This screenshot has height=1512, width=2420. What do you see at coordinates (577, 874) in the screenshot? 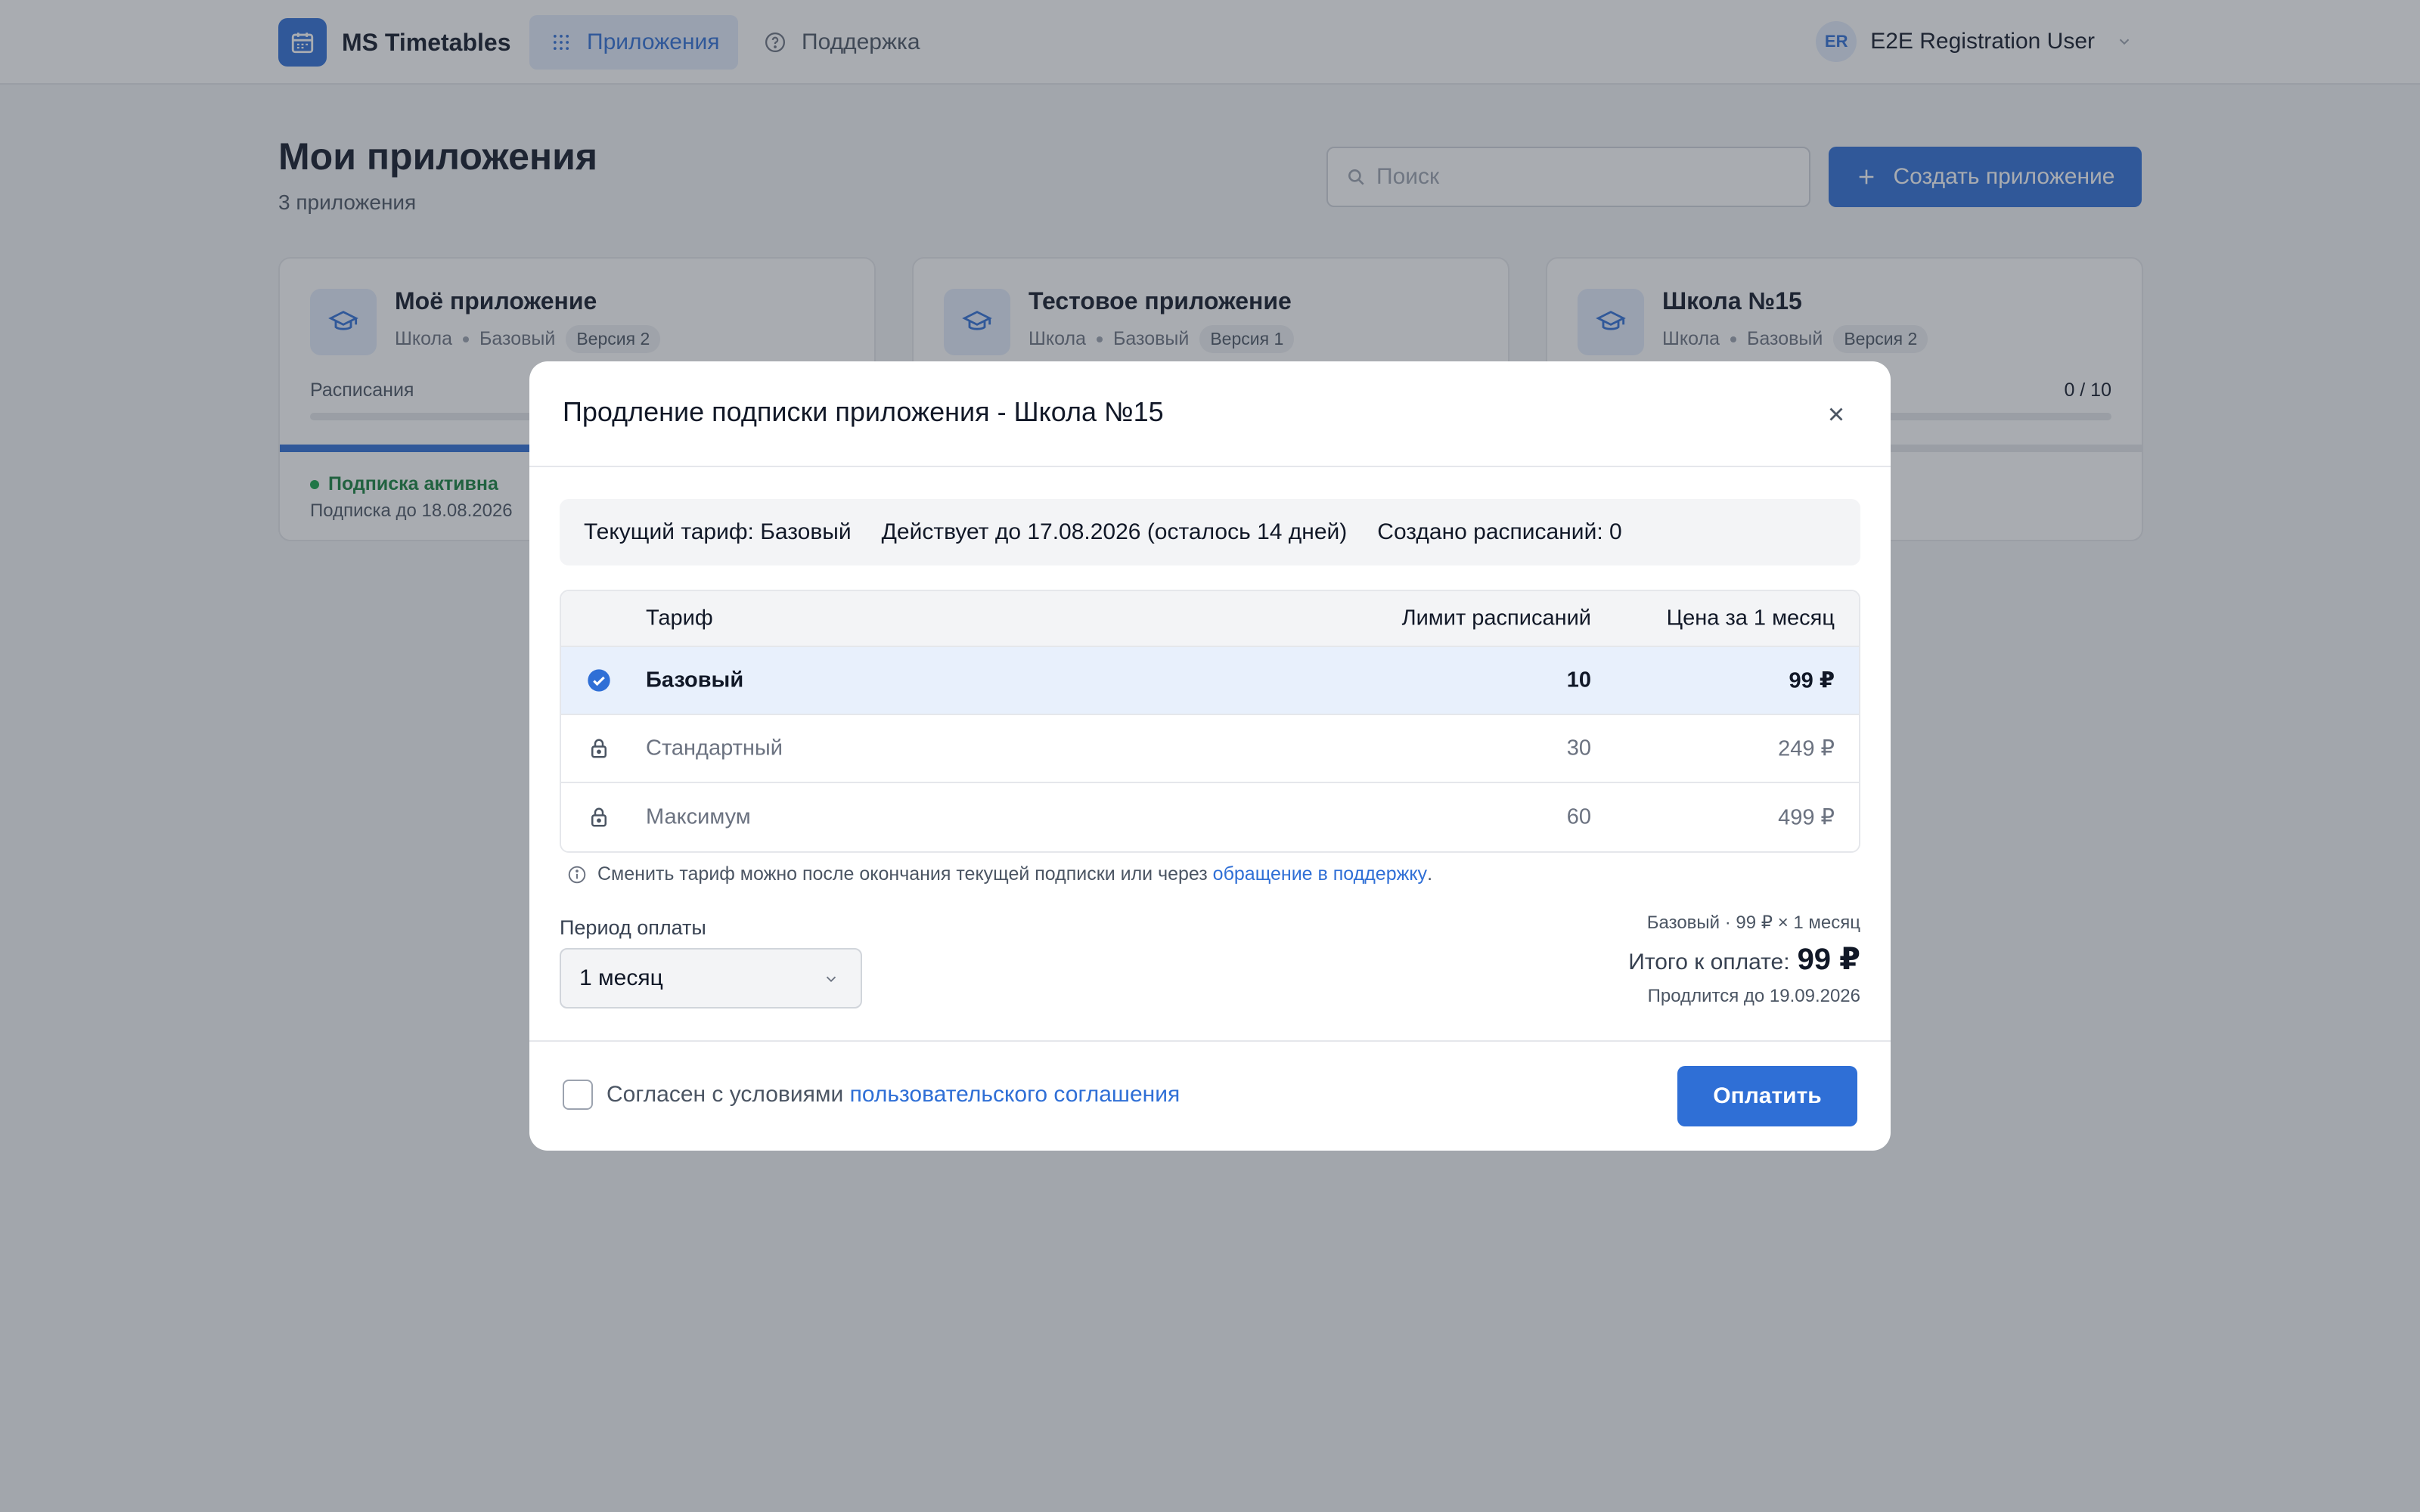
I see `info-icon` at bounding box center [577, 874].